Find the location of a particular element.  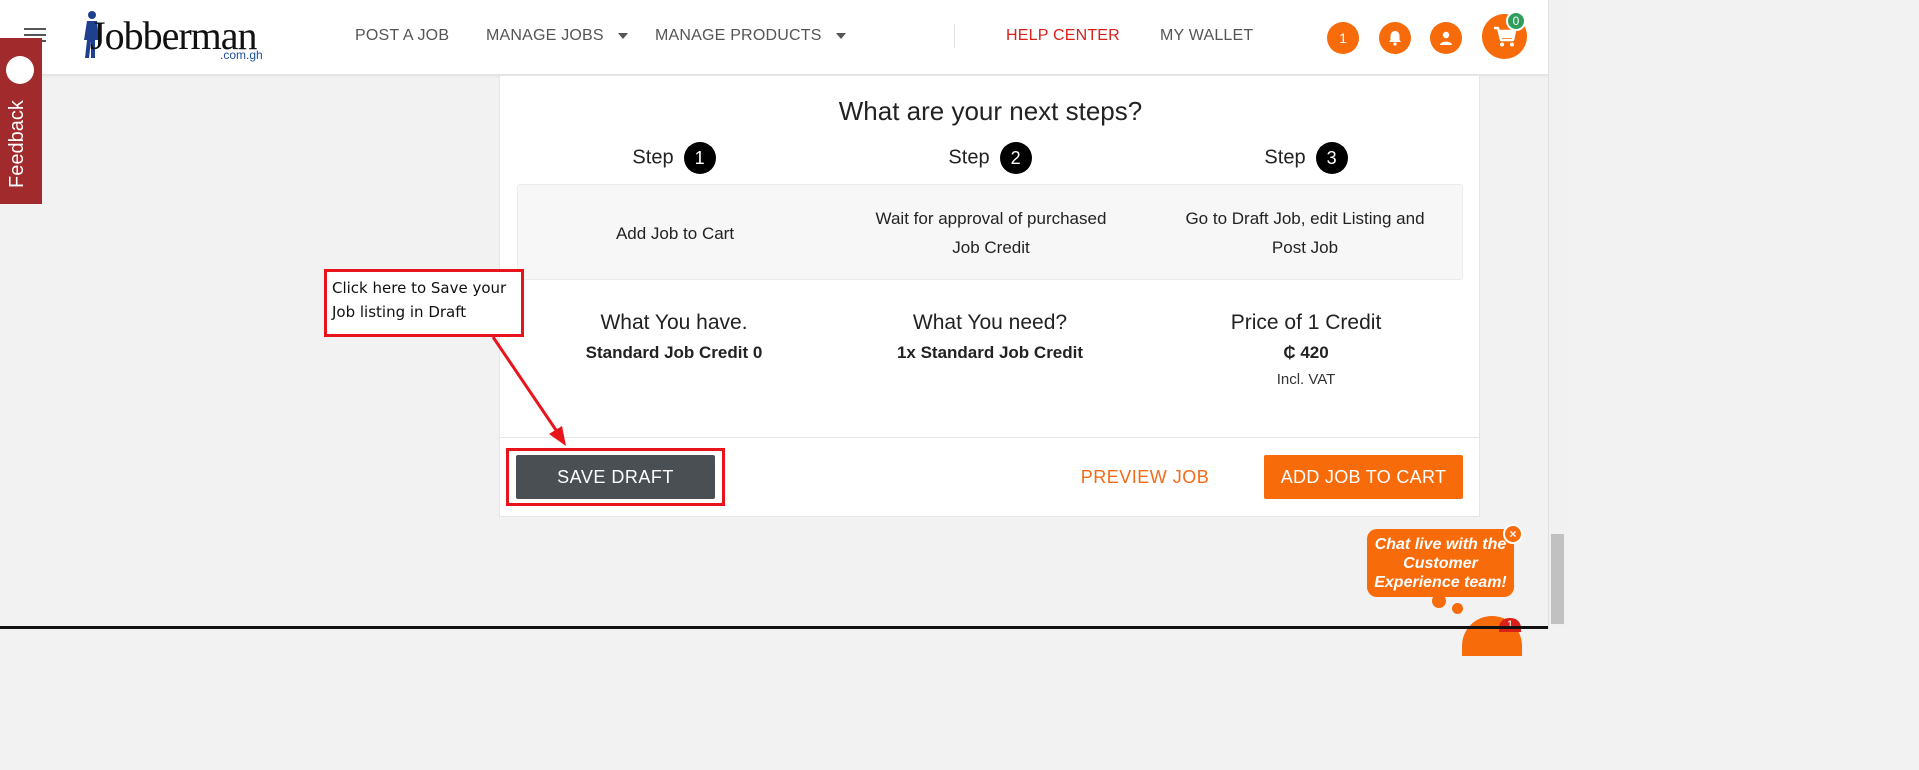

scrollbar-thumb is located at coordinates (1557, 579).